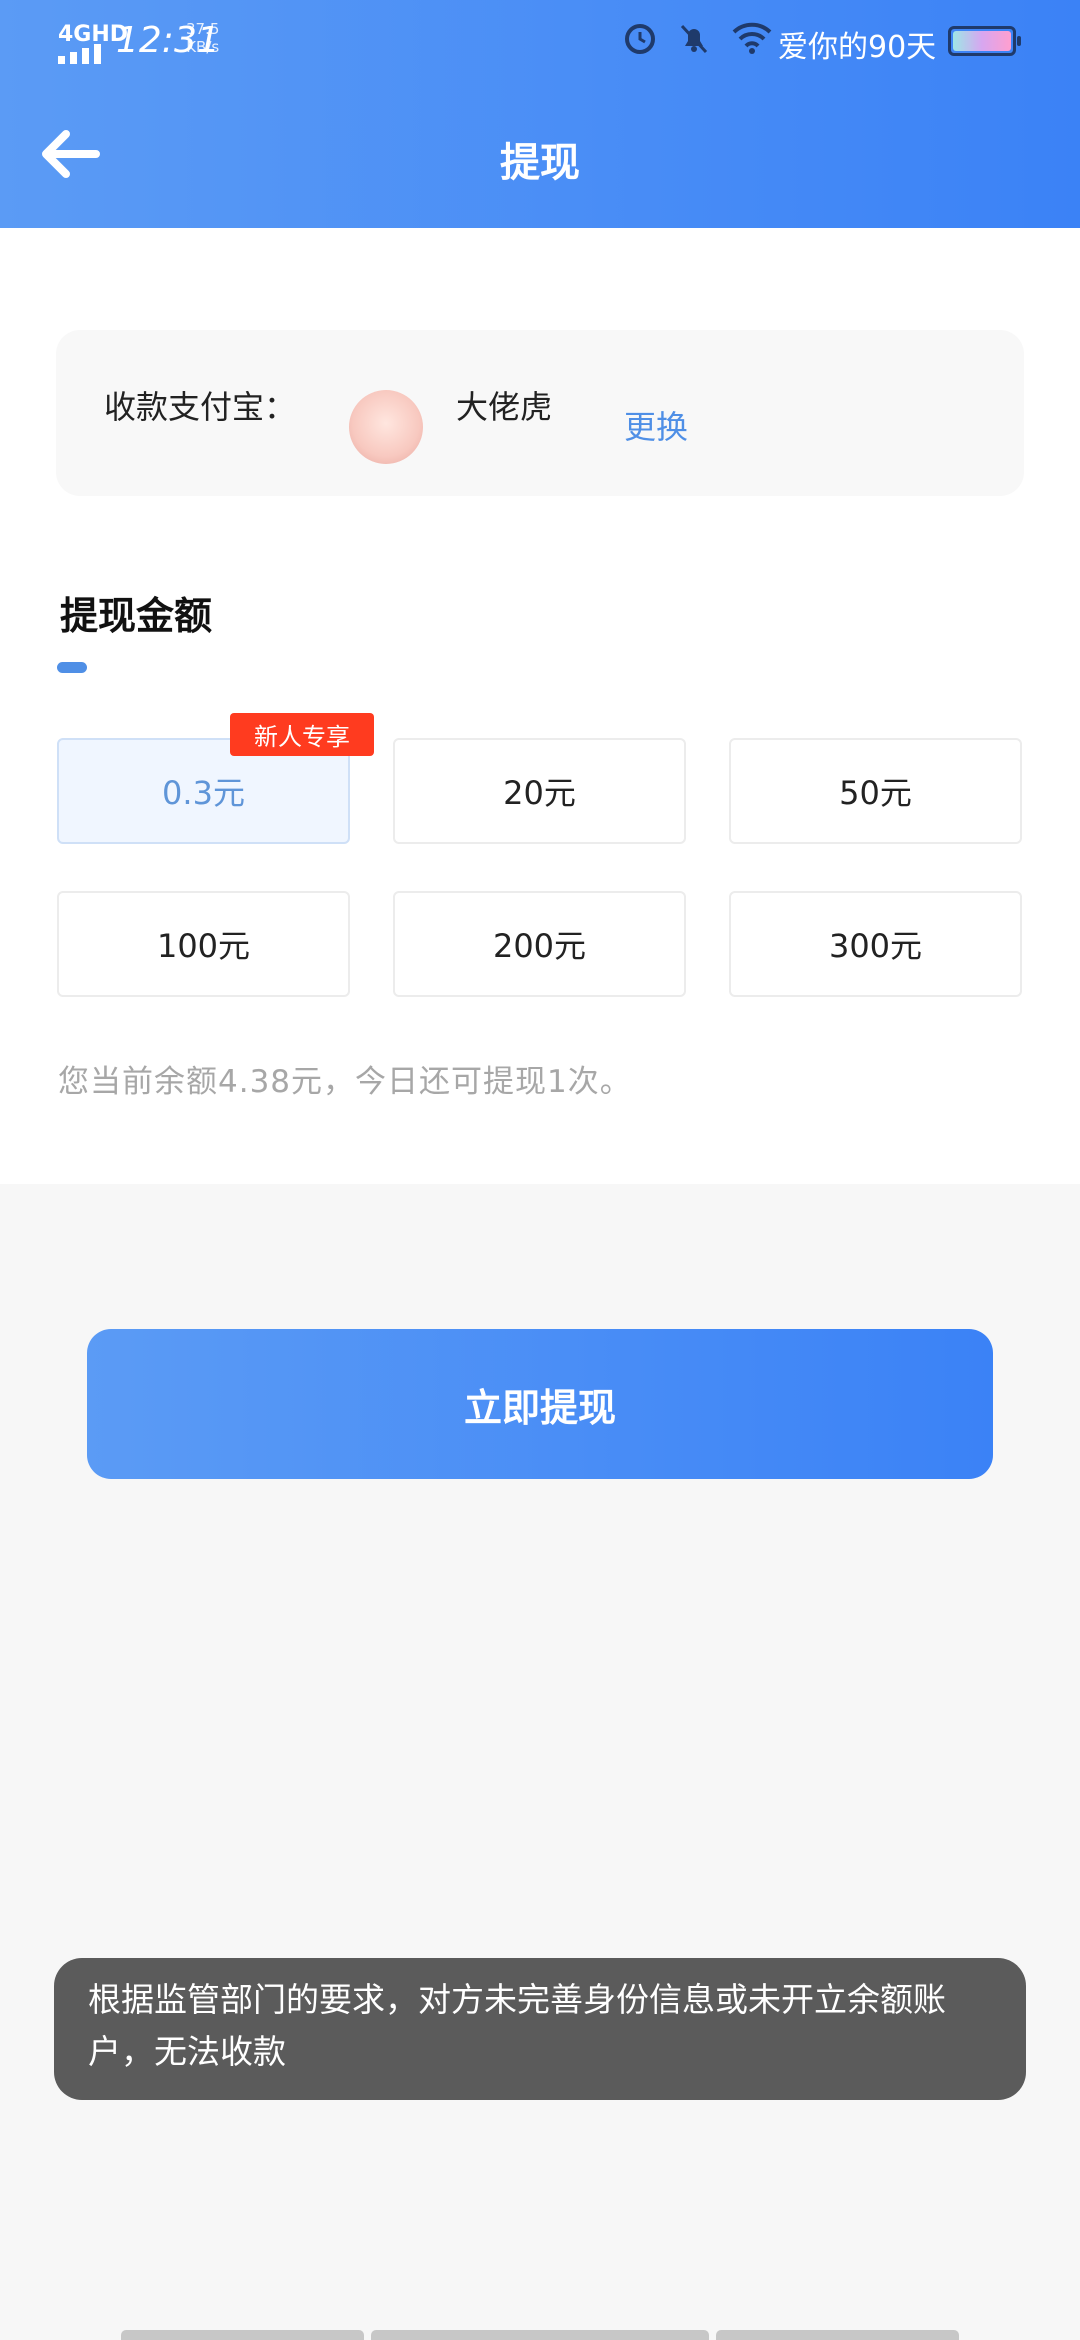 Image resolution: width=1080 pixels, height=2340 pixels. Describe the element at coordinates (540, 40) in the screenshot. I see `status-bar: 4GHD 12:31 37.5 KB/s 爱你的90天` at that location.